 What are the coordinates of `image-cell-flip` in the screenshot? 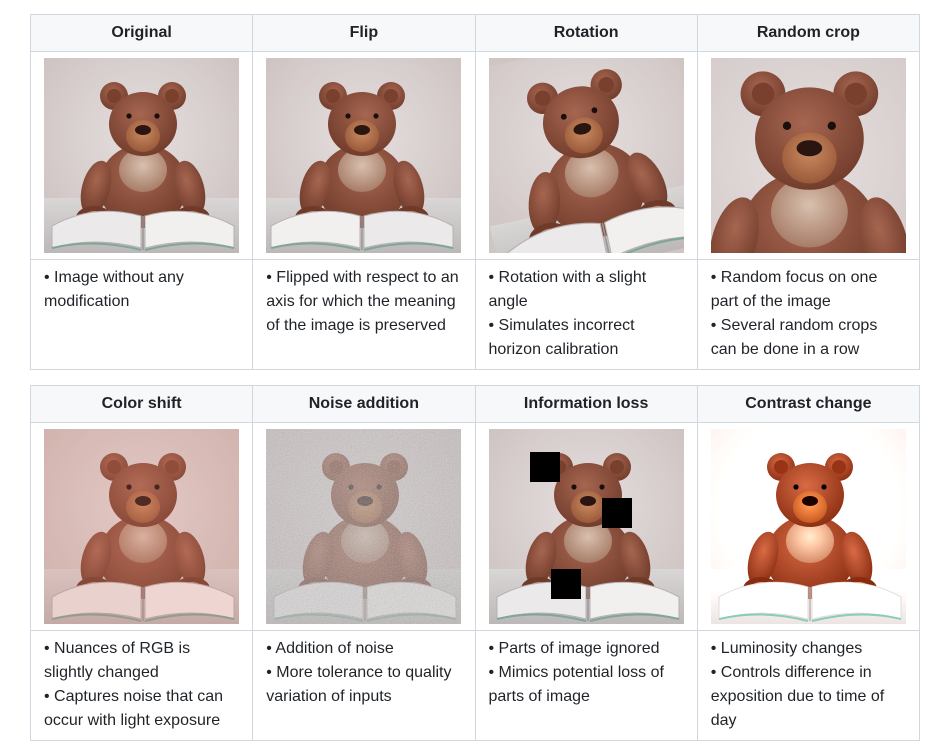 It's located at (364, 155).